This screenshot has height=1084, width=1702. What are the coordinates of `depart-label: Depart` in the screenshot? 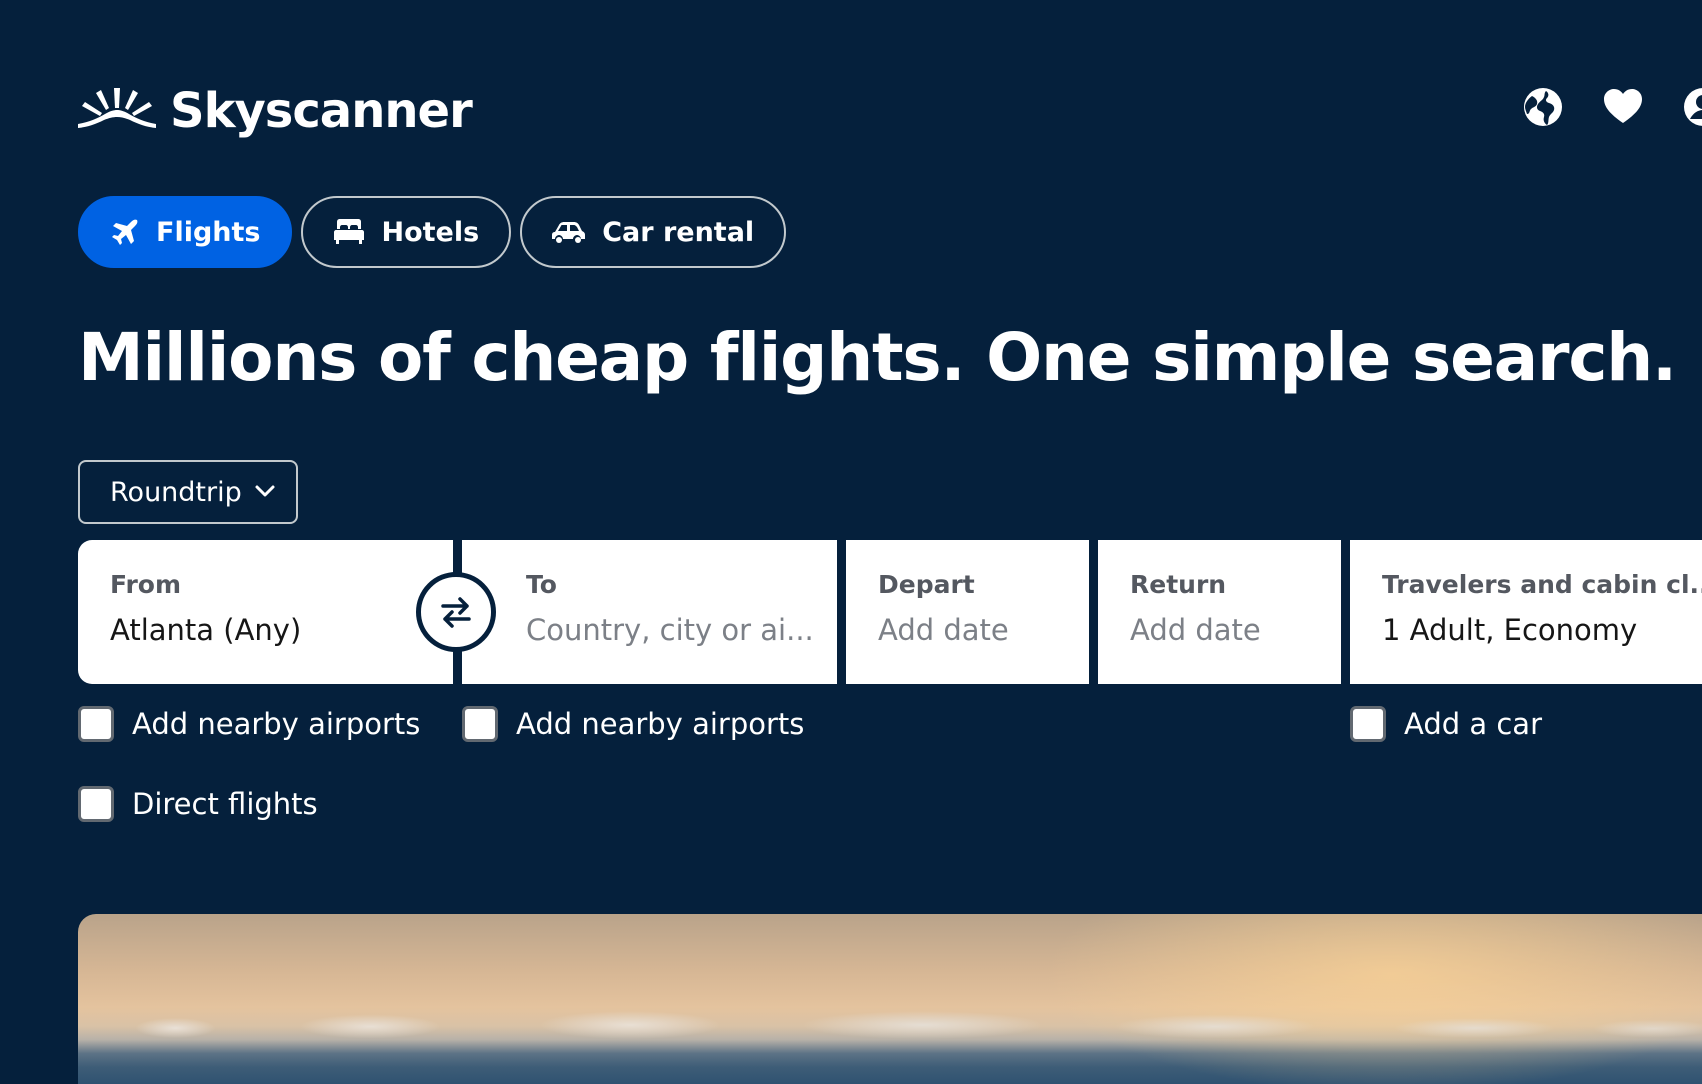 It's located at (926, 584).